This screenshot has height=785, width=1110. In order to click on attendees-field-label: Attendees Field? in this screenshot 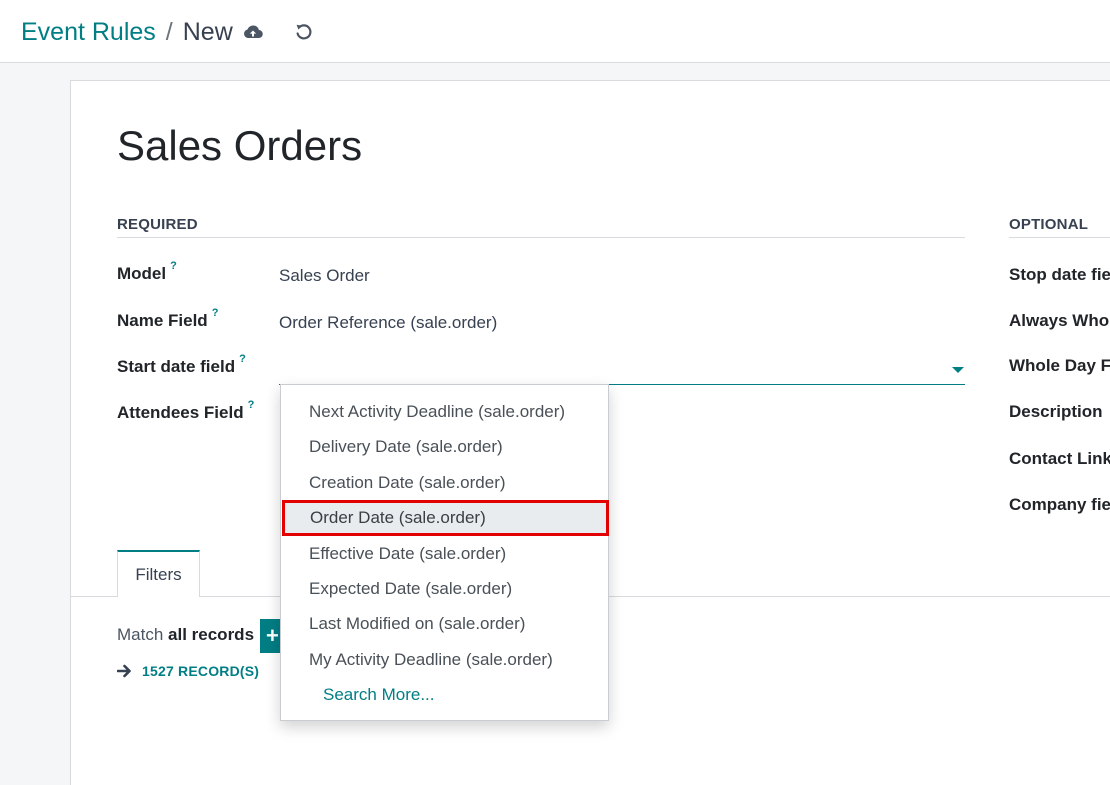, I will do `click(185, 411)`.